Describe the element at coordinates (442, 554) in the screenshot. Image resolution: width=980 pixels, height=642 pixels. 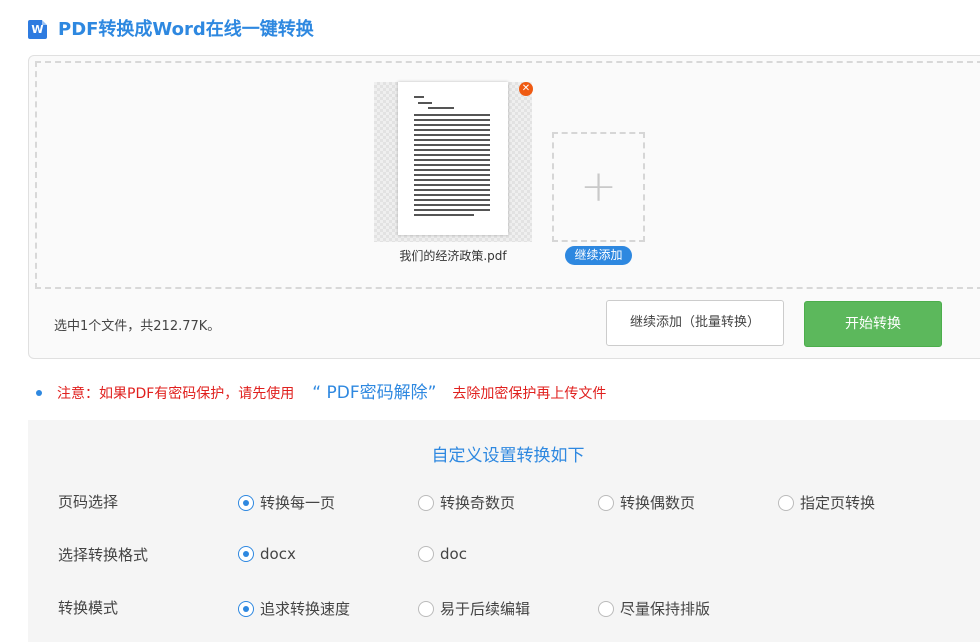
I see `option-format-doc: doc` at that location.